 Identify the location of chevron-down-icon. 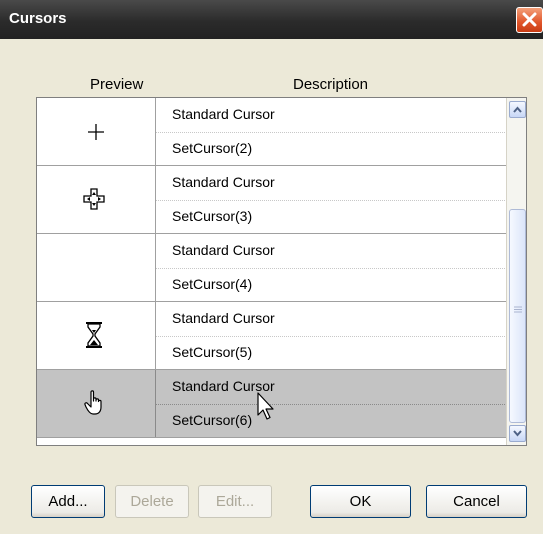
(517, 433).